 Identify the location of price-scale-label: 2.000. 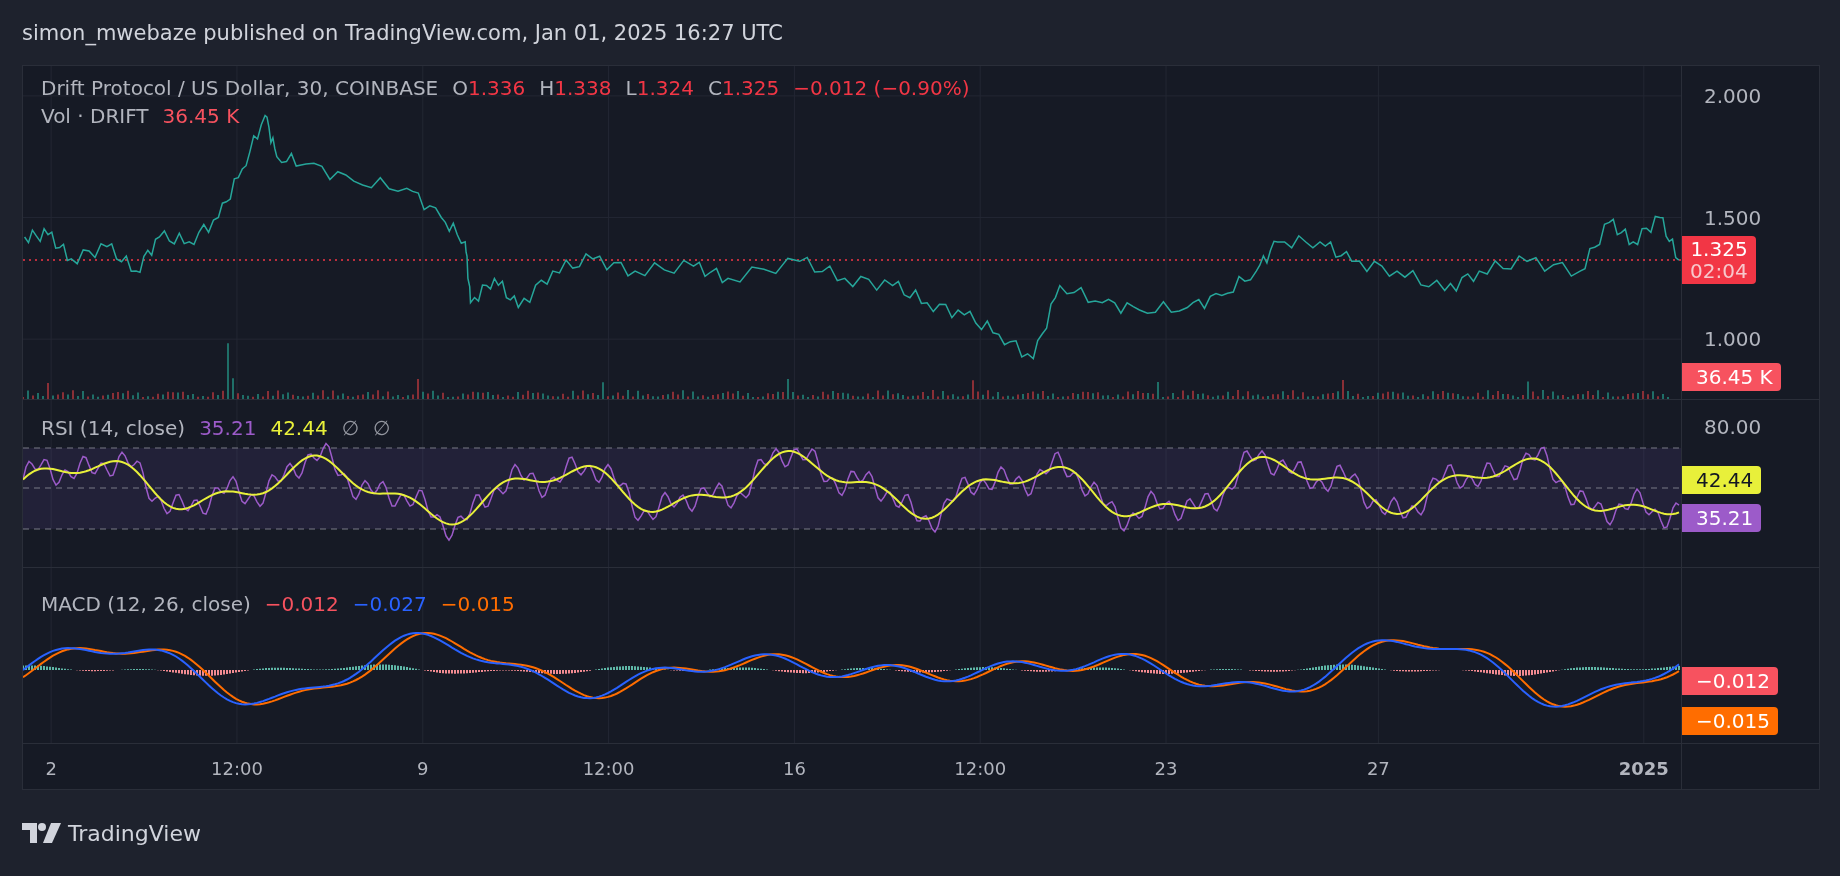
(1733, 95).